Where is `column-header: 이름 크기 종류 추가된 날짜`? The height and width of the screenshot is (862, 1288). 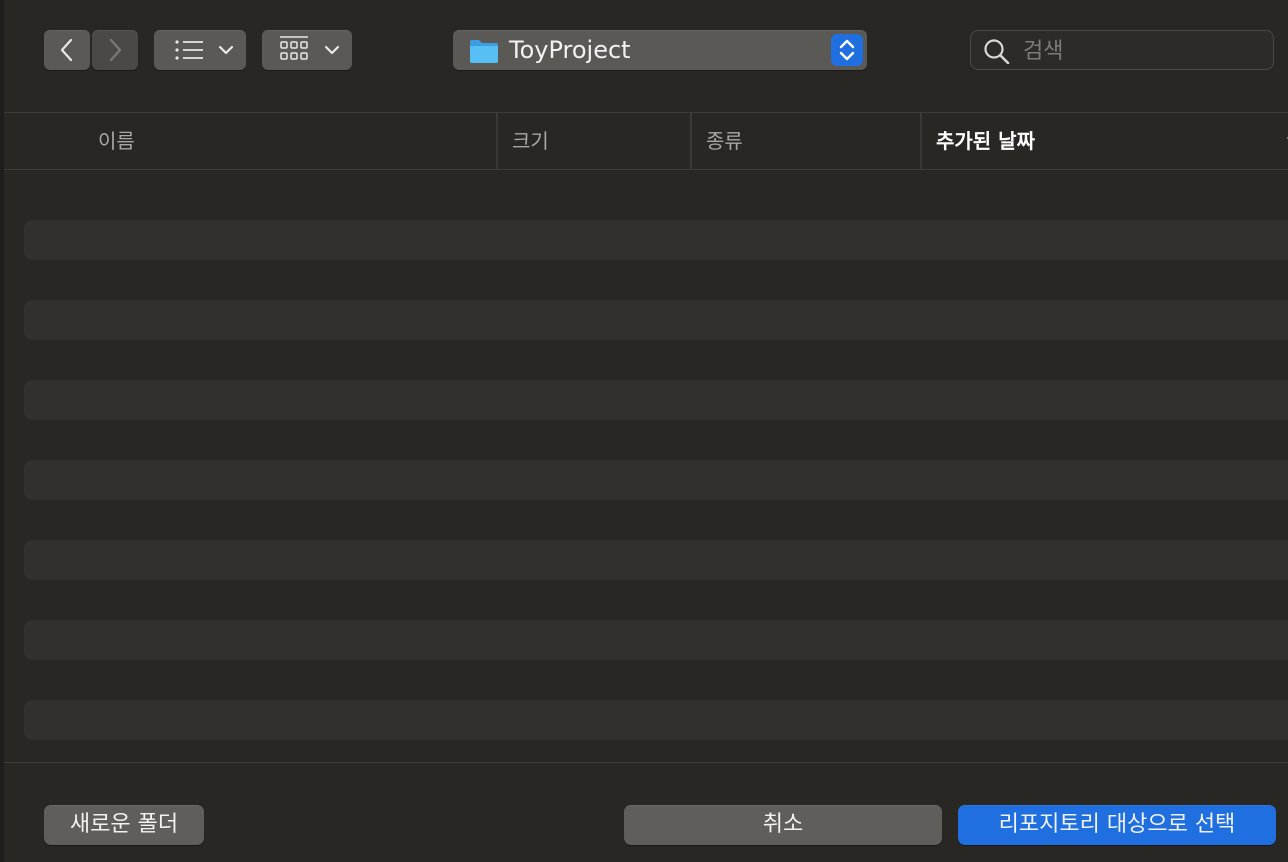 column-header: 이름 크기 종류 추가된 날짜 is located at coordinates (646, 141).